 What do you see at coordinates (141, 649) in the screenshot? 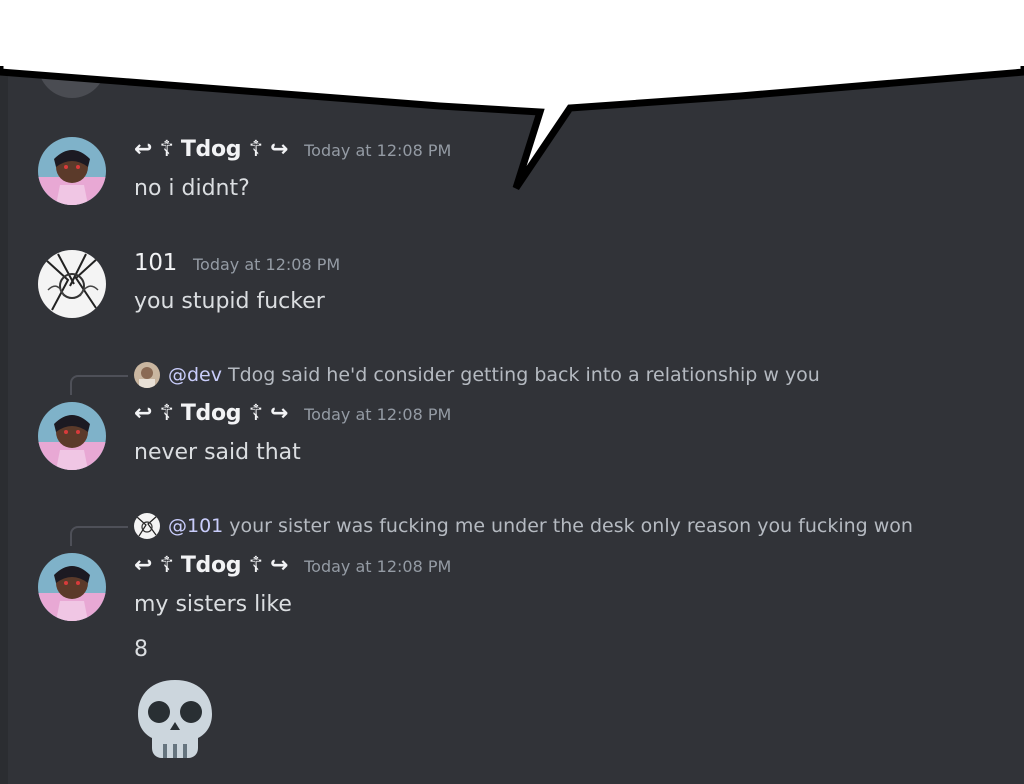
I see `message-text: 8` at bounding box center [141, 649].